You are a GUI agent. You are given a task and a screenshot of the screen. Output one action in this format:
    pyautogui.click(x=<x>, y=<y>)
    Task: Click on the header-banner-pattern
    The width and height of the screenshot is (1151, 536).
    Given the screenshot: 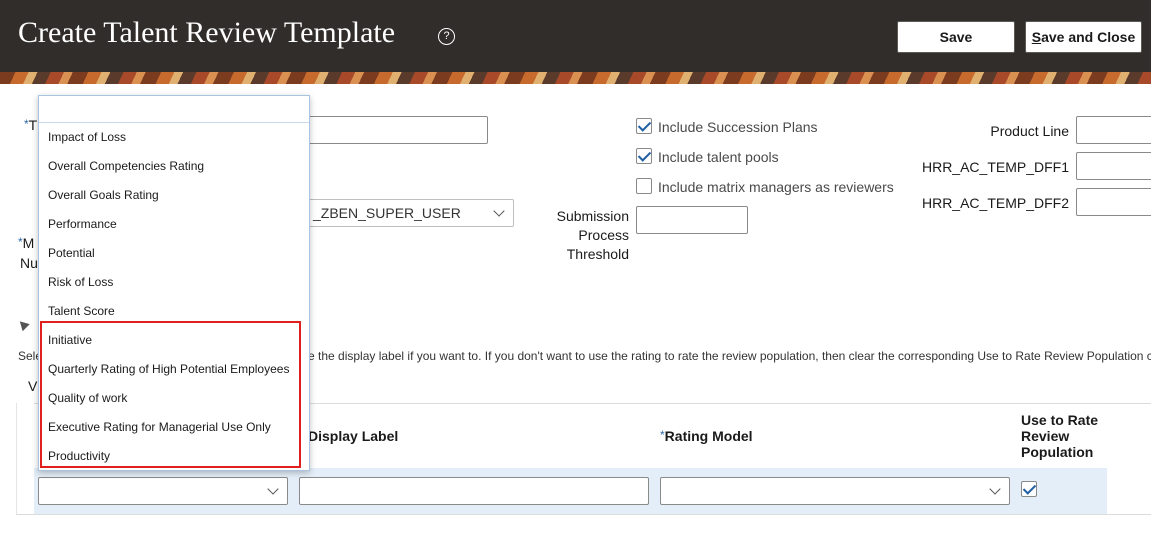 What is the action you would take?
    pyautogui.click(x=575, y=78)
    